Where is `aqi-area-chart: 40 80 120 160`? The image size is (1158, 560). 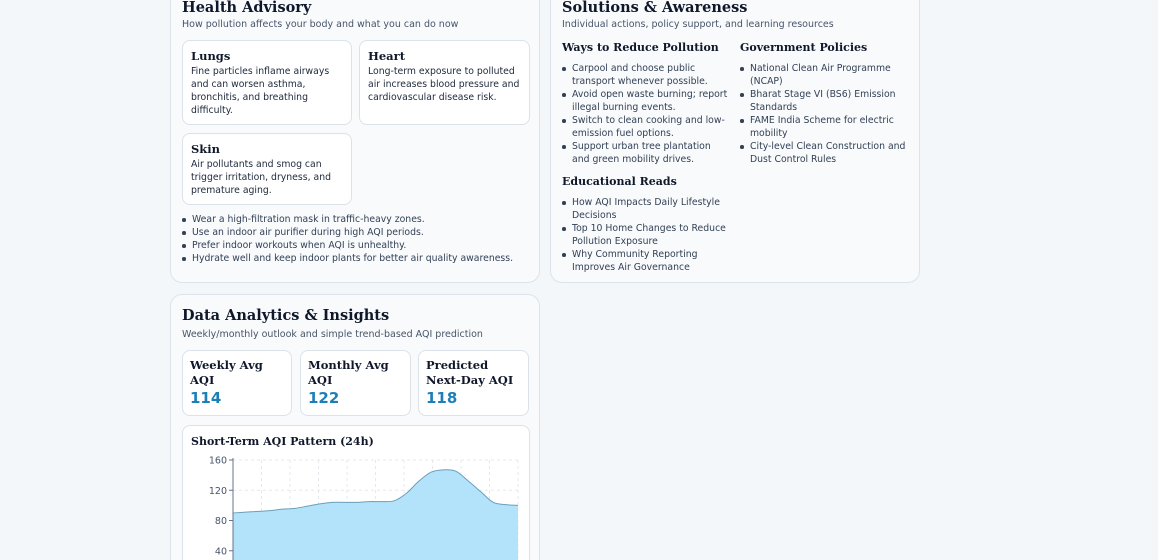
aqi-area-chart: 40 80 120 160 is located at coordinates (364, 508).